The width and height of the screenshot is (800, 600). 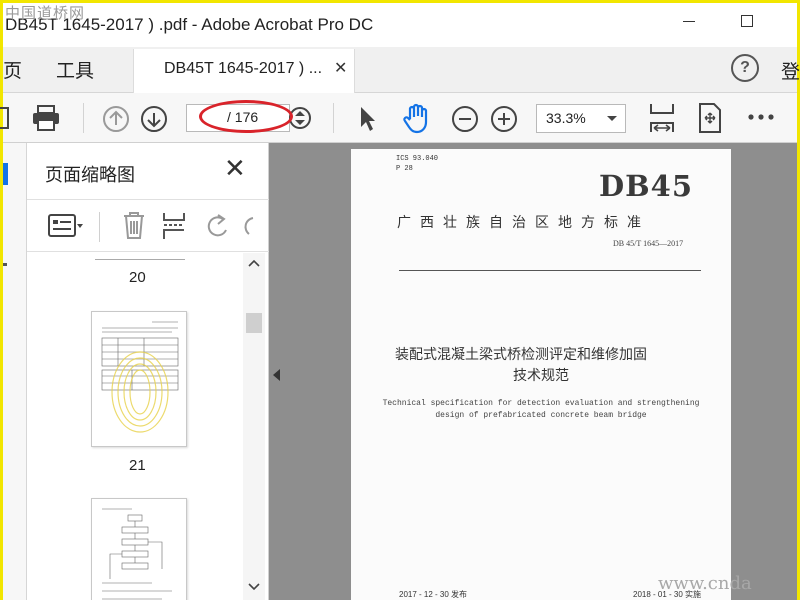 I want to click on annotation-ellipse, so click(x=246, y=116).